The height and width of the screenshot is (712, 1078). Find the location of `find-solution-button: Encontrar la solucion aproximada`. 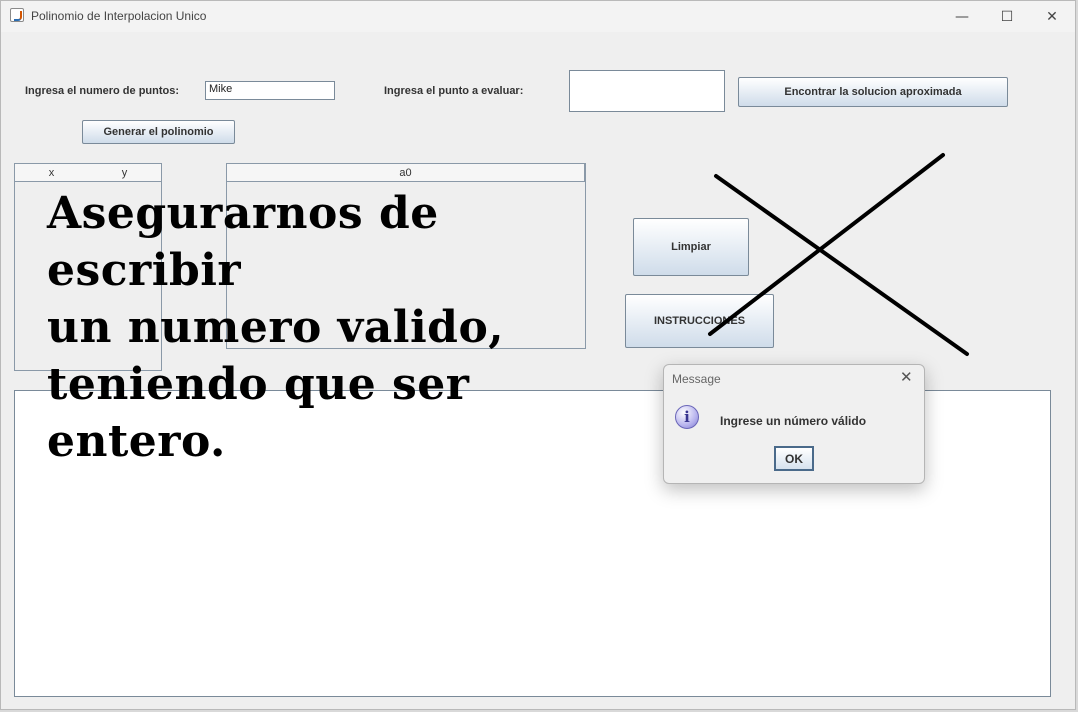

find-solution-button: Encontrar la solucion aproximada is located at coordinates (873, 92).